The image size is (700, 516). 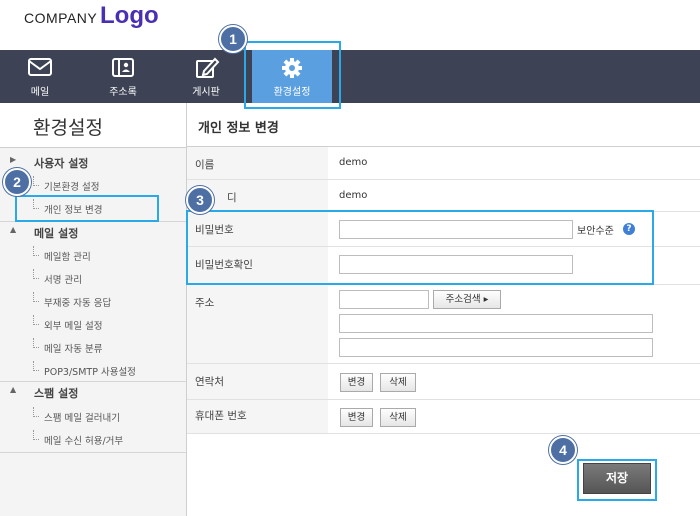 What do you see at coordinates (82, 418) in the screenshot?
I see `sidebar-item-label: 스팸 메일 걸러내기` at bounding box center [82, 418].